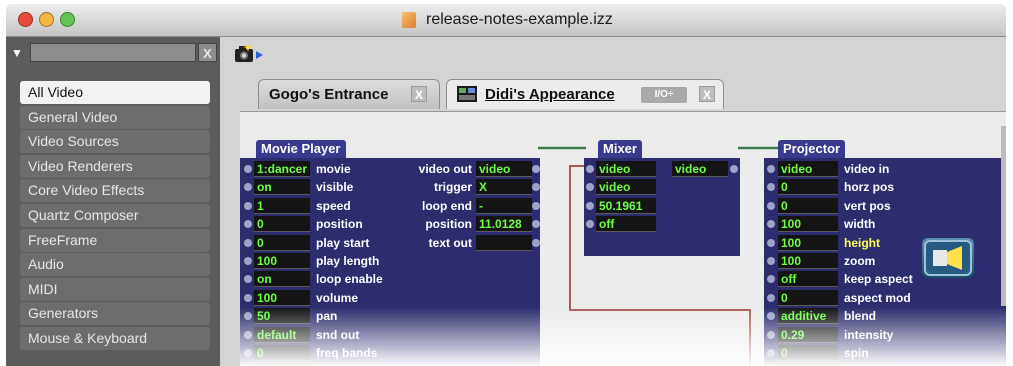 Image resolution: width=1013 pixels, height=366 pixels. I want to click on input-value-field: 1:dancer, so click(282, 169).